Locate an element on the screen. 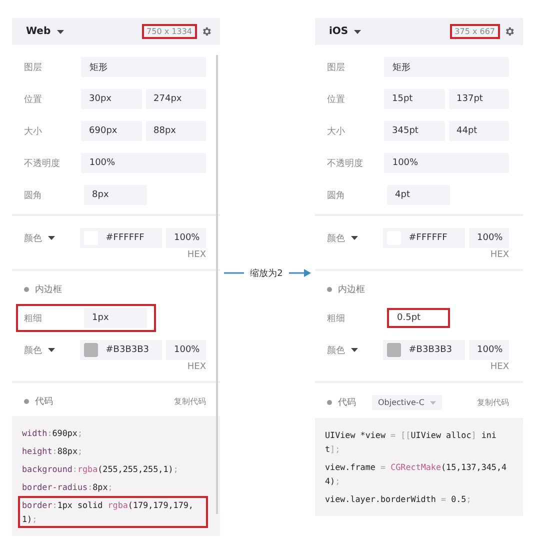 This screenshot has width=550, height=547. code-line: view.layer.borderWidth = 0.5; is located at coordinates (398, 499).